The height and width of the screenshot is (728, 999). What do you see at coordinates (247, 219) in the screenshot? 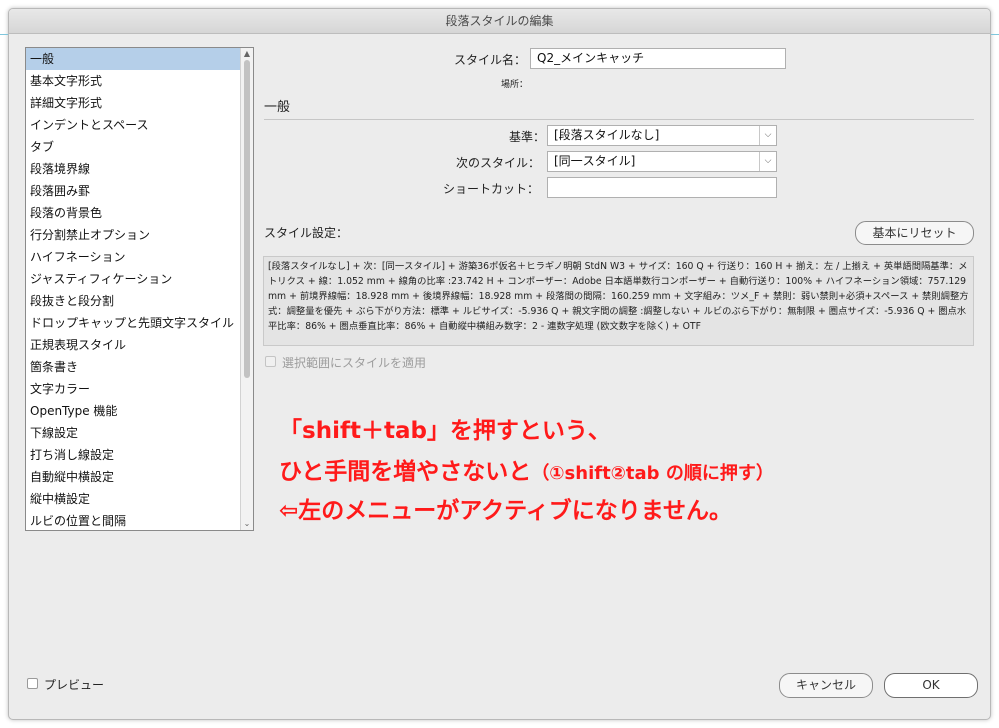
I see `scroll-thumb` at bounding box center [247, 219].